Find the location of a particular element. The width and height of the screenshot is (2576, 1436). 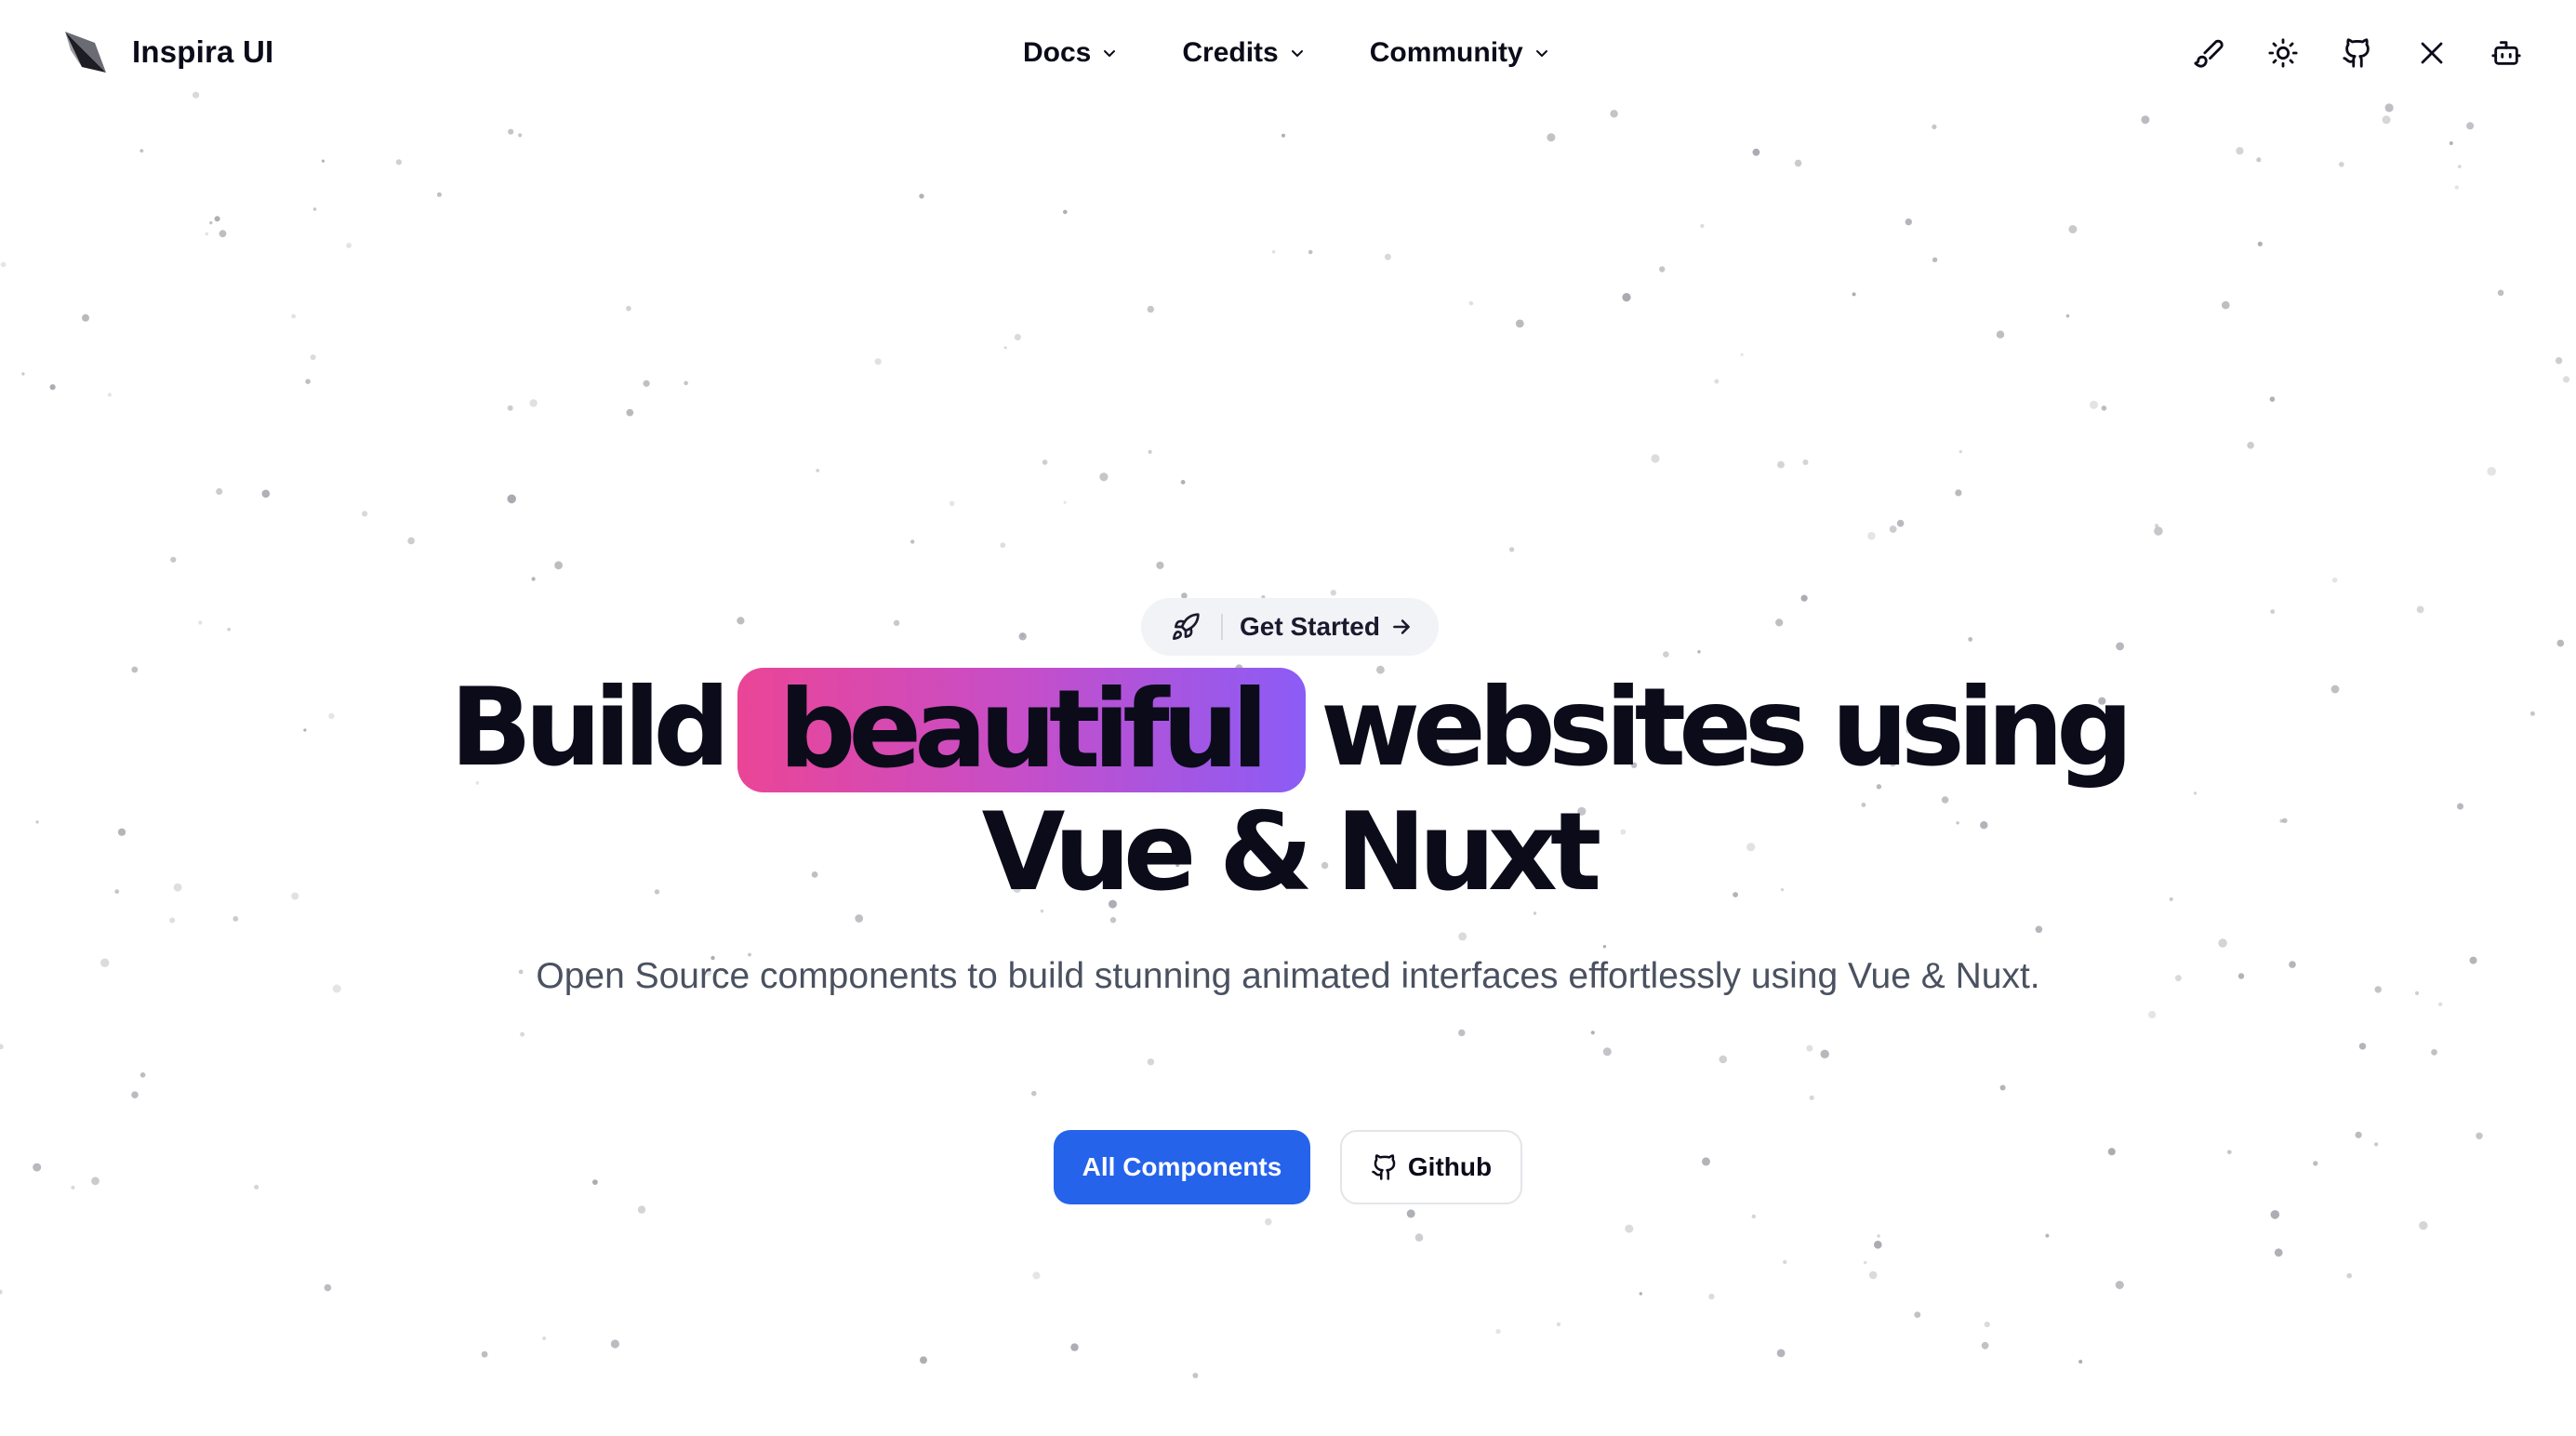

arrow-right-icon is located at coordinates (1401, 627).